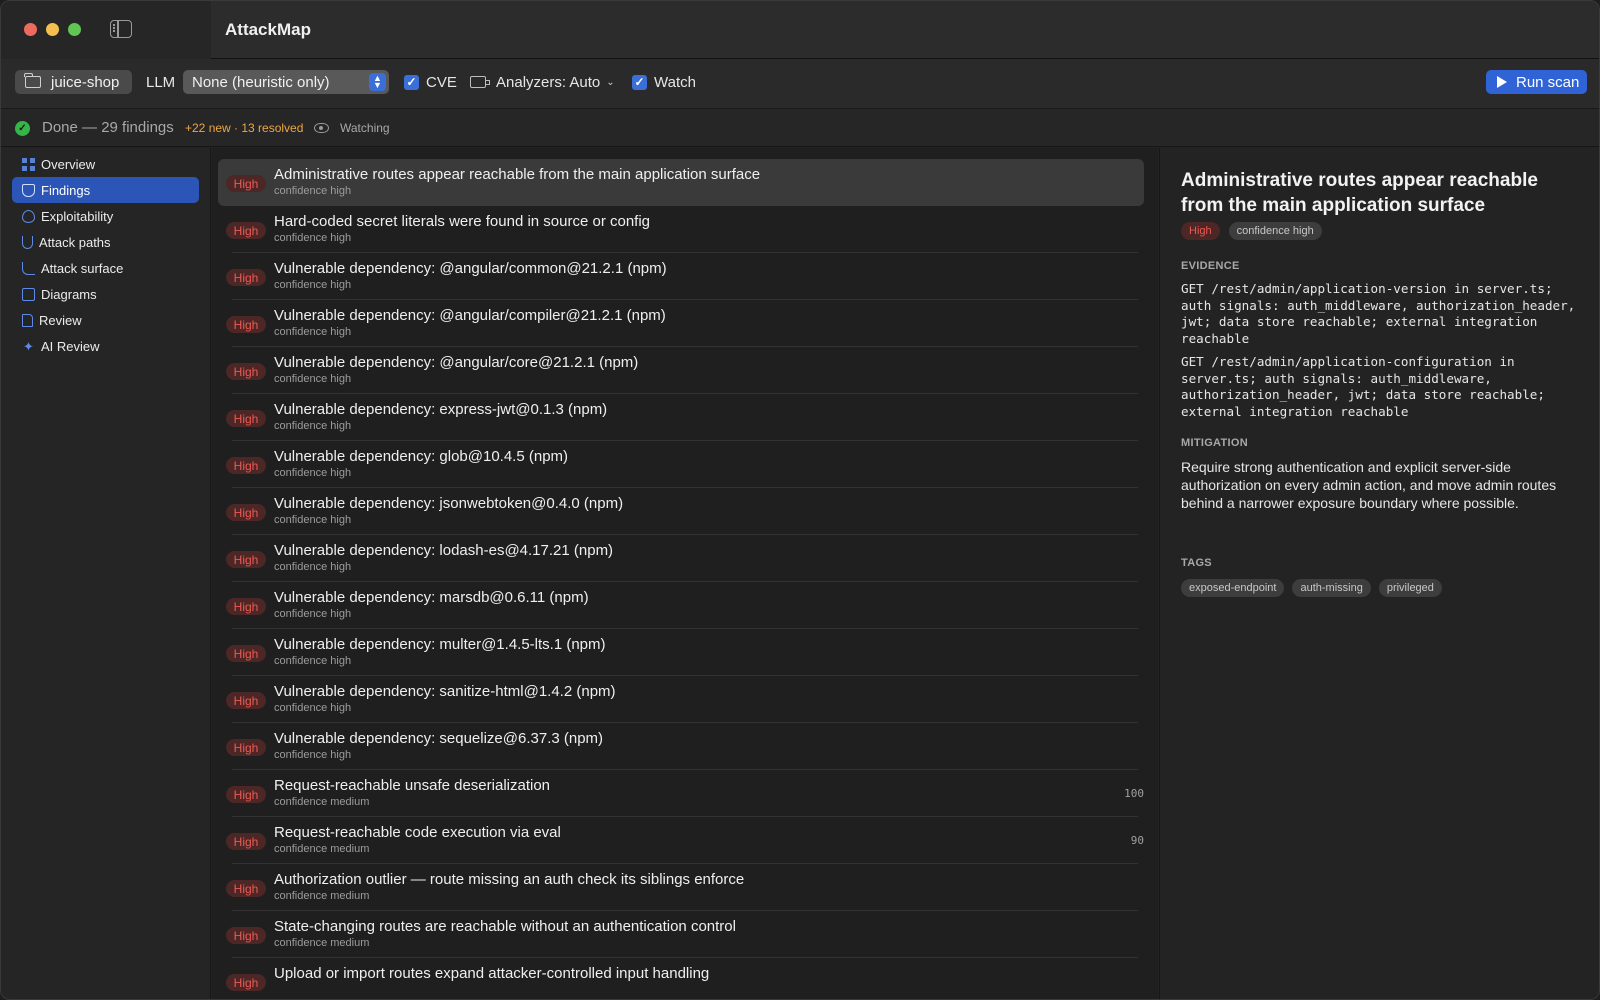 This screenshot has width=1600, height=1000. I want to click on zoom-window-button, so click(74, 29).